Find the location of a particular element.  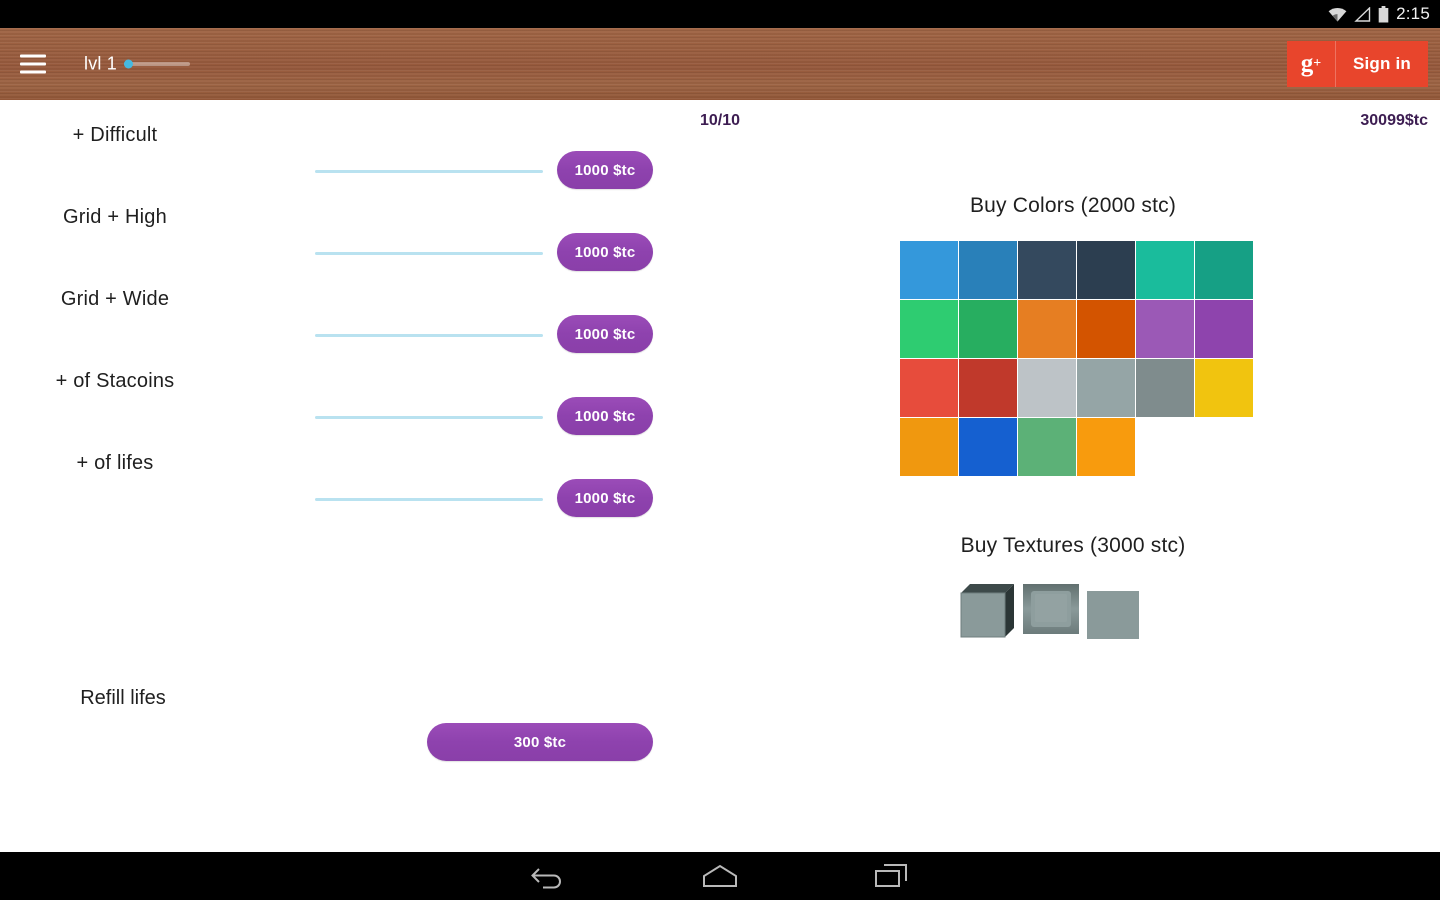

refill-lifes-button: 300 $tc is located at coordinates (540, 742).